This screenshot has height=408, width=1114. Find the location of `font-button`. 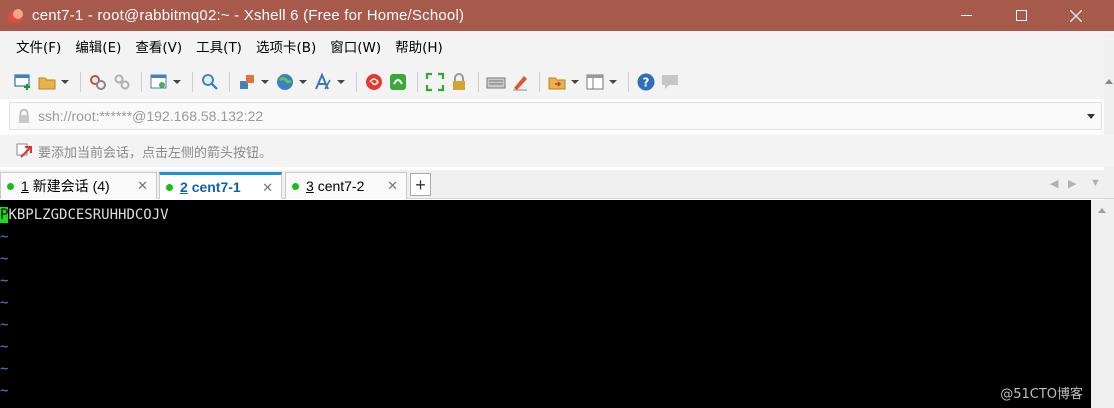

font-button is located at coordinates (323, 82).